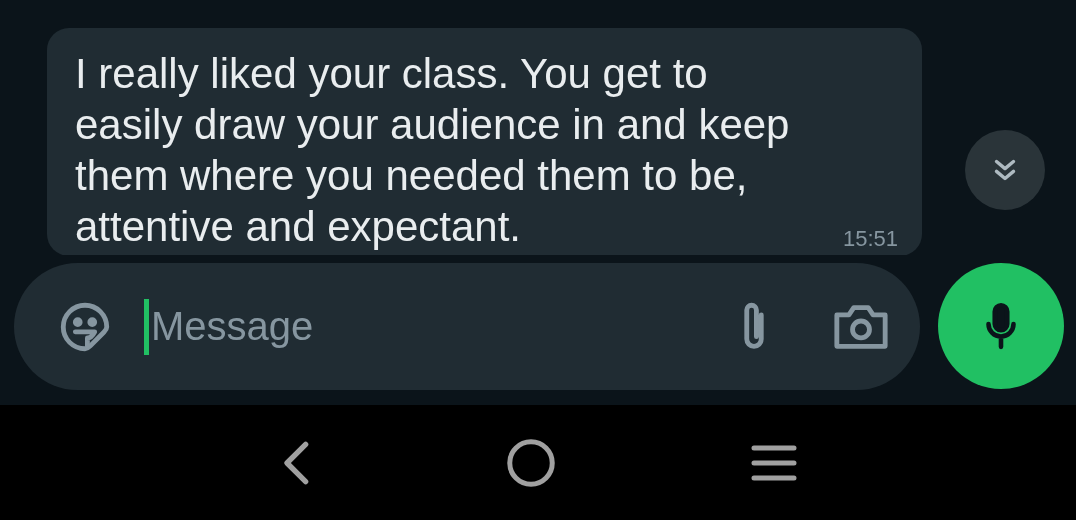 Image resolution: width=1076 pixels, height=520 pixels. Describe the element at coordinates (440, 326) in the screenshot. I see `message-field: Message` at that location.